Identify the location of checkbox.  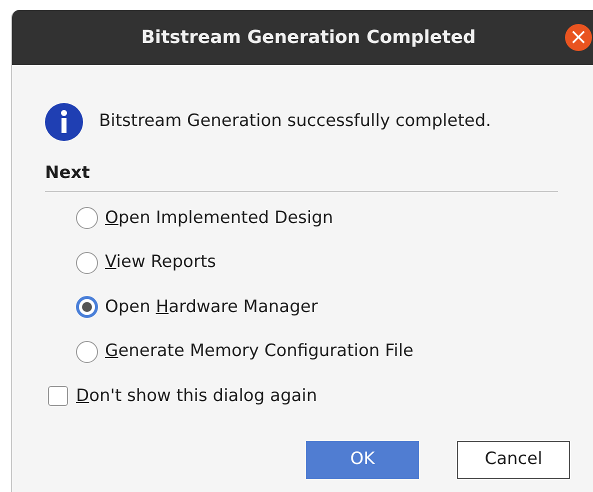
(58, 396).